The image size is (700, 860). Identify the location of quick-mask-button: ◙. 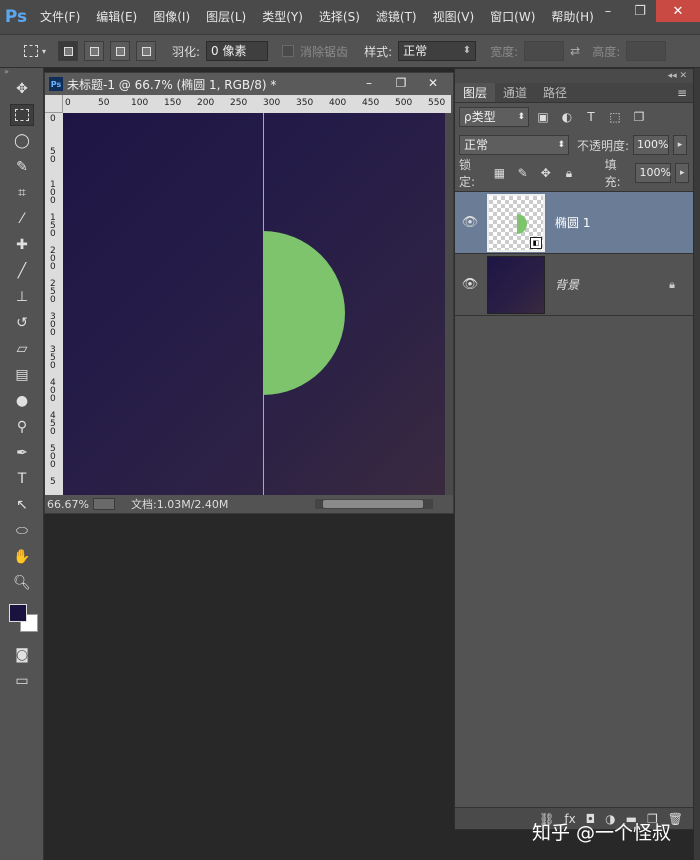
(22, 655).